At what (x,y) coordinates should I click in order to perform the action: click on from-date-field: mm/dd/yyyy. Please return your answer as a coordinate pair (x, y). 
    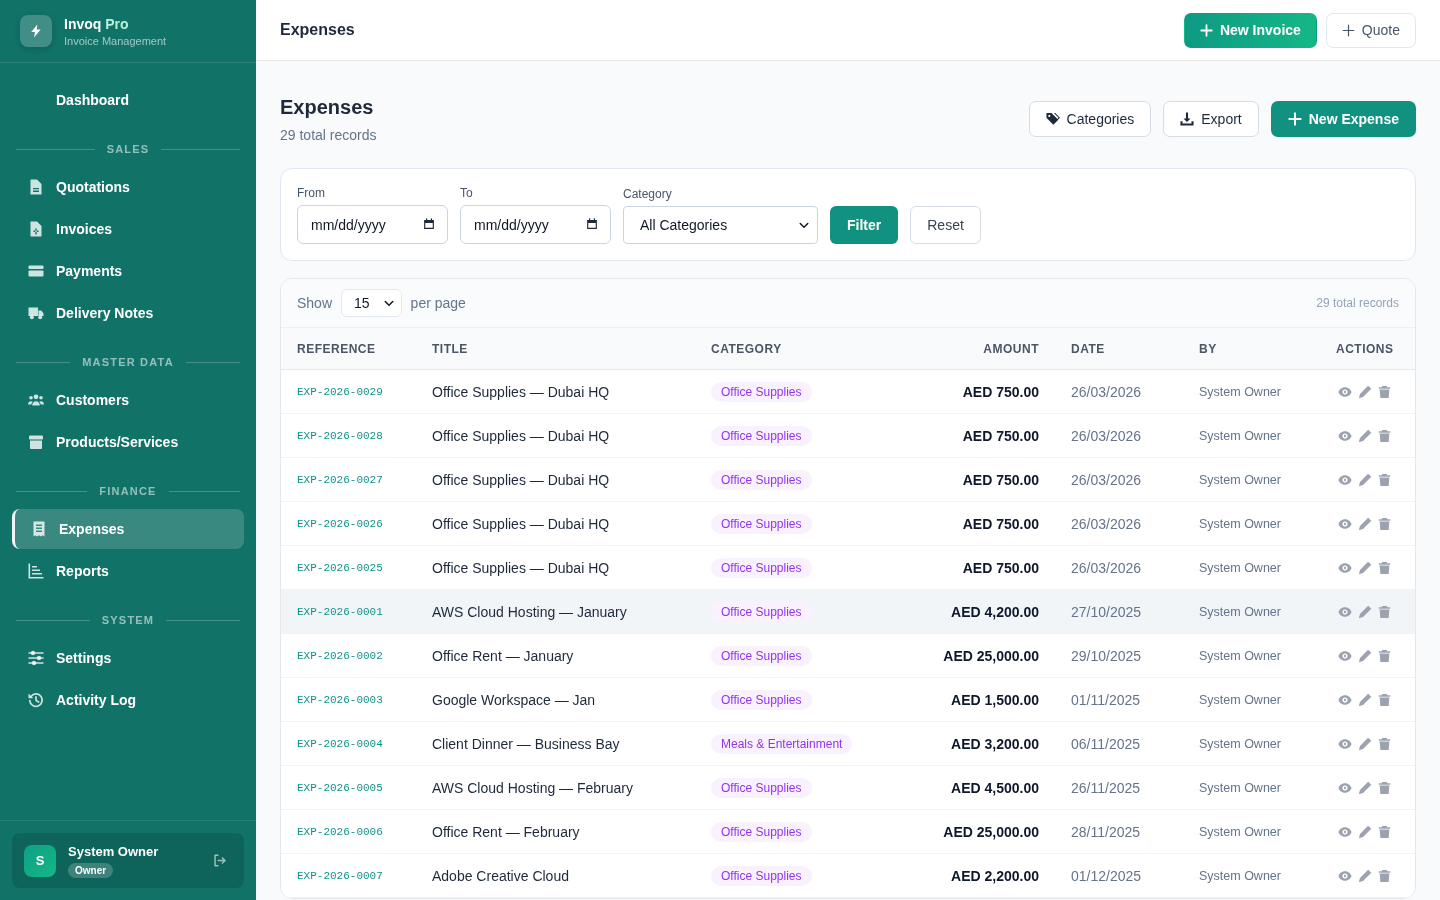
    Looking at the image, I should click on (372, 224).